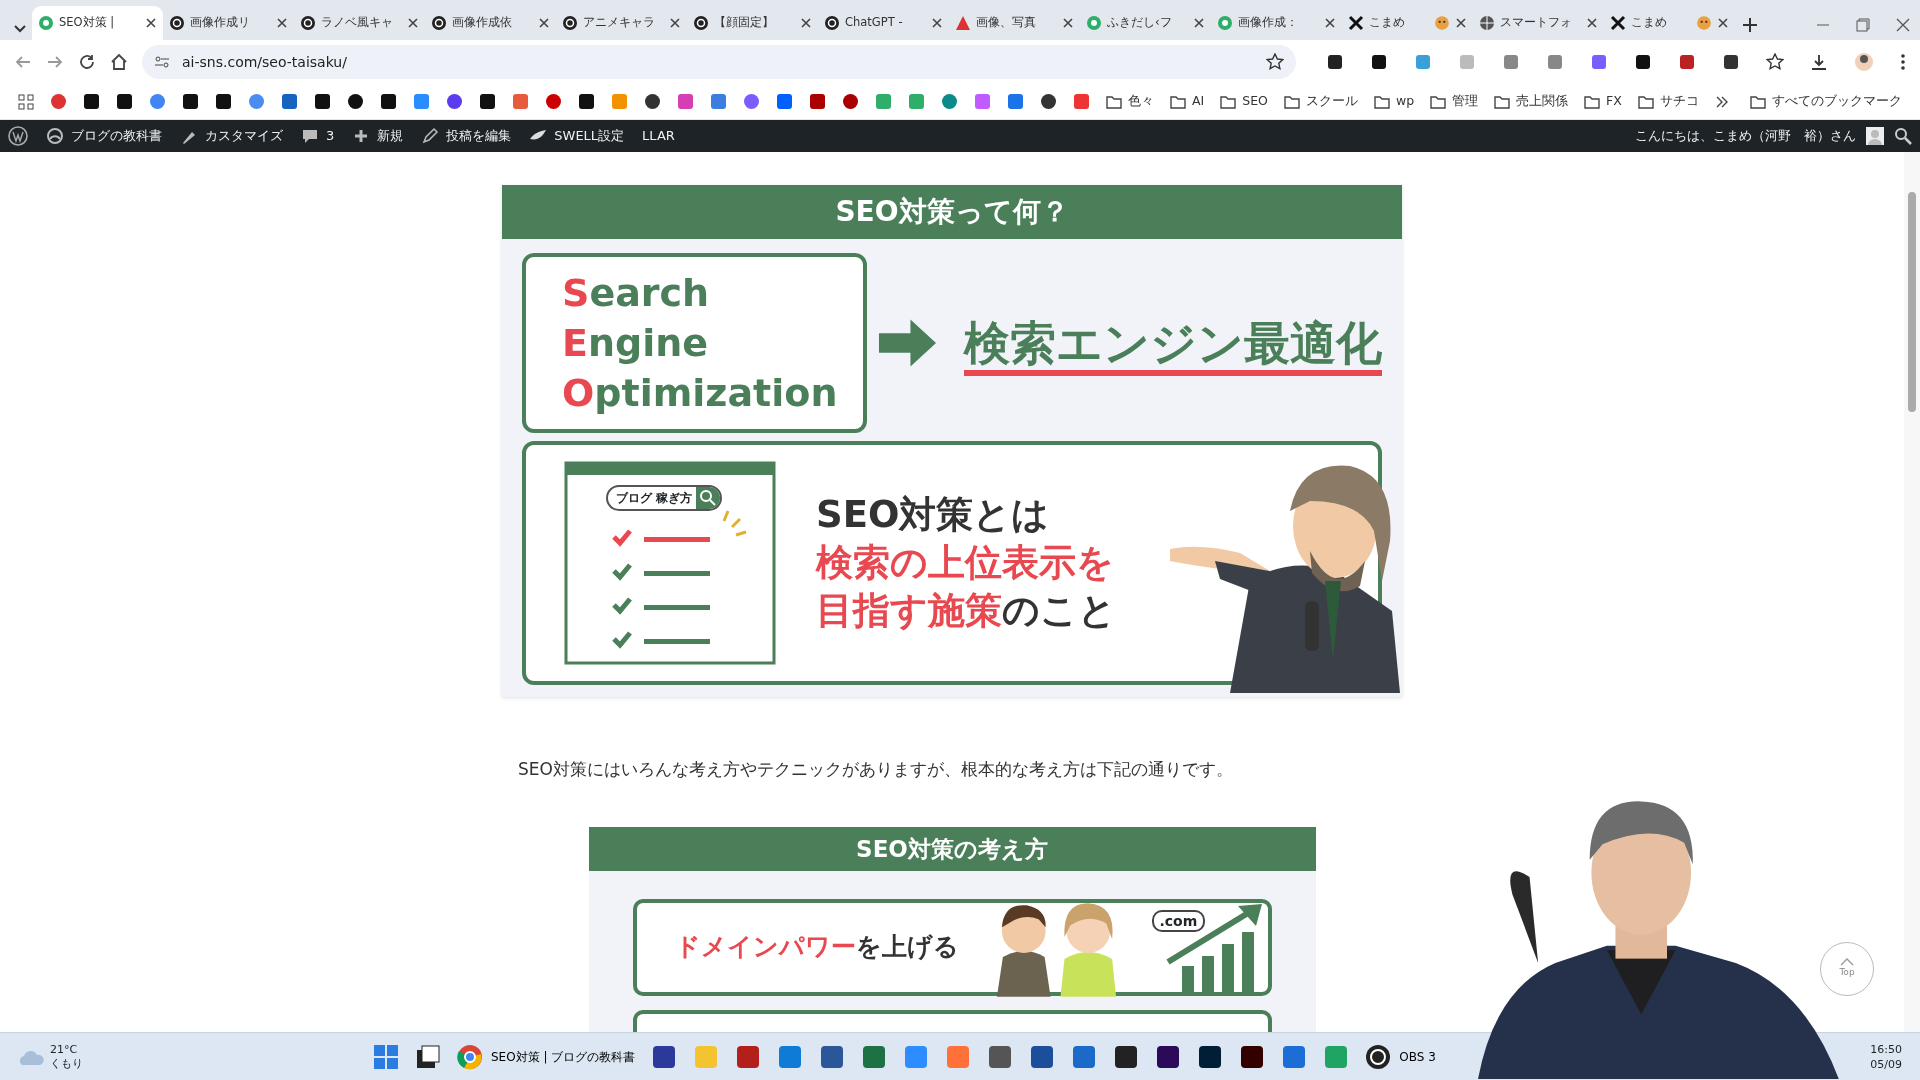 Image resolution: width=1920 pixels, height=1080 pixels. I want to click on browser-tab: ふきだし‹フ, so click(1145, 23).